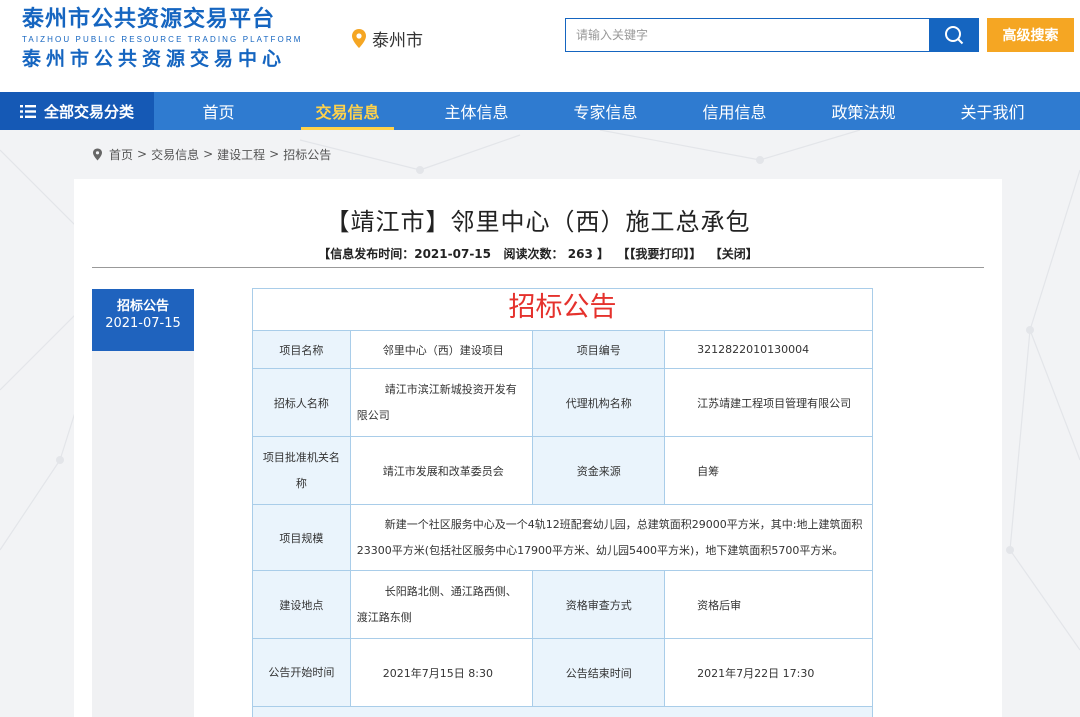 The height and width of the screenshot is (717, 1080). What do you see at coordinates (301, 402) in the screenshot?
I see `tenderer-label: 招标人名称` at bounding box center [301, 402].